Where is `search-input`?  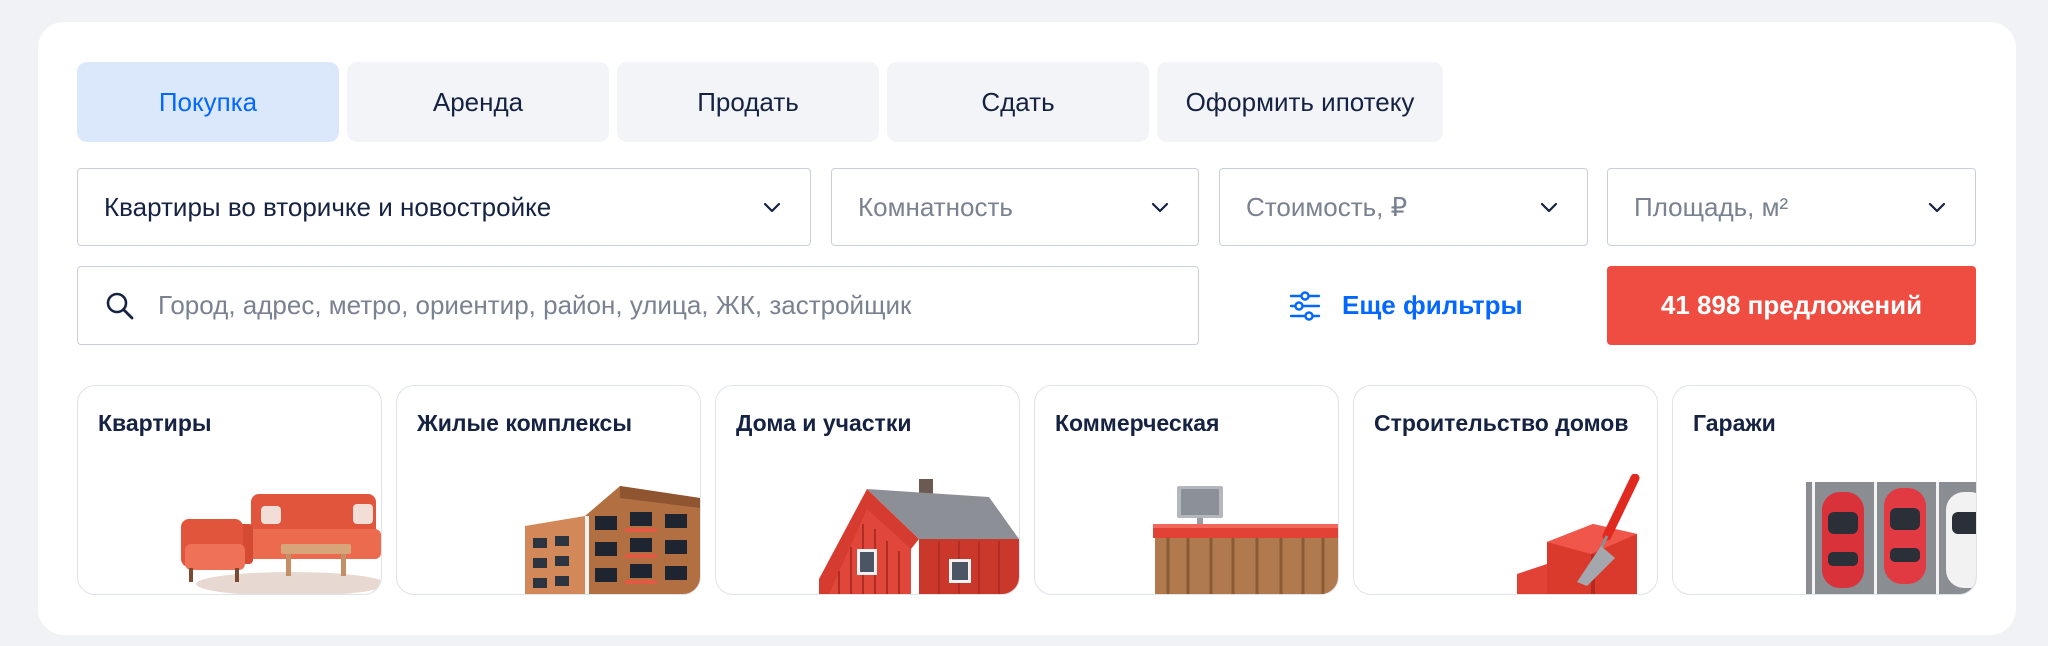
search-input is located at coordinates (665, 305).